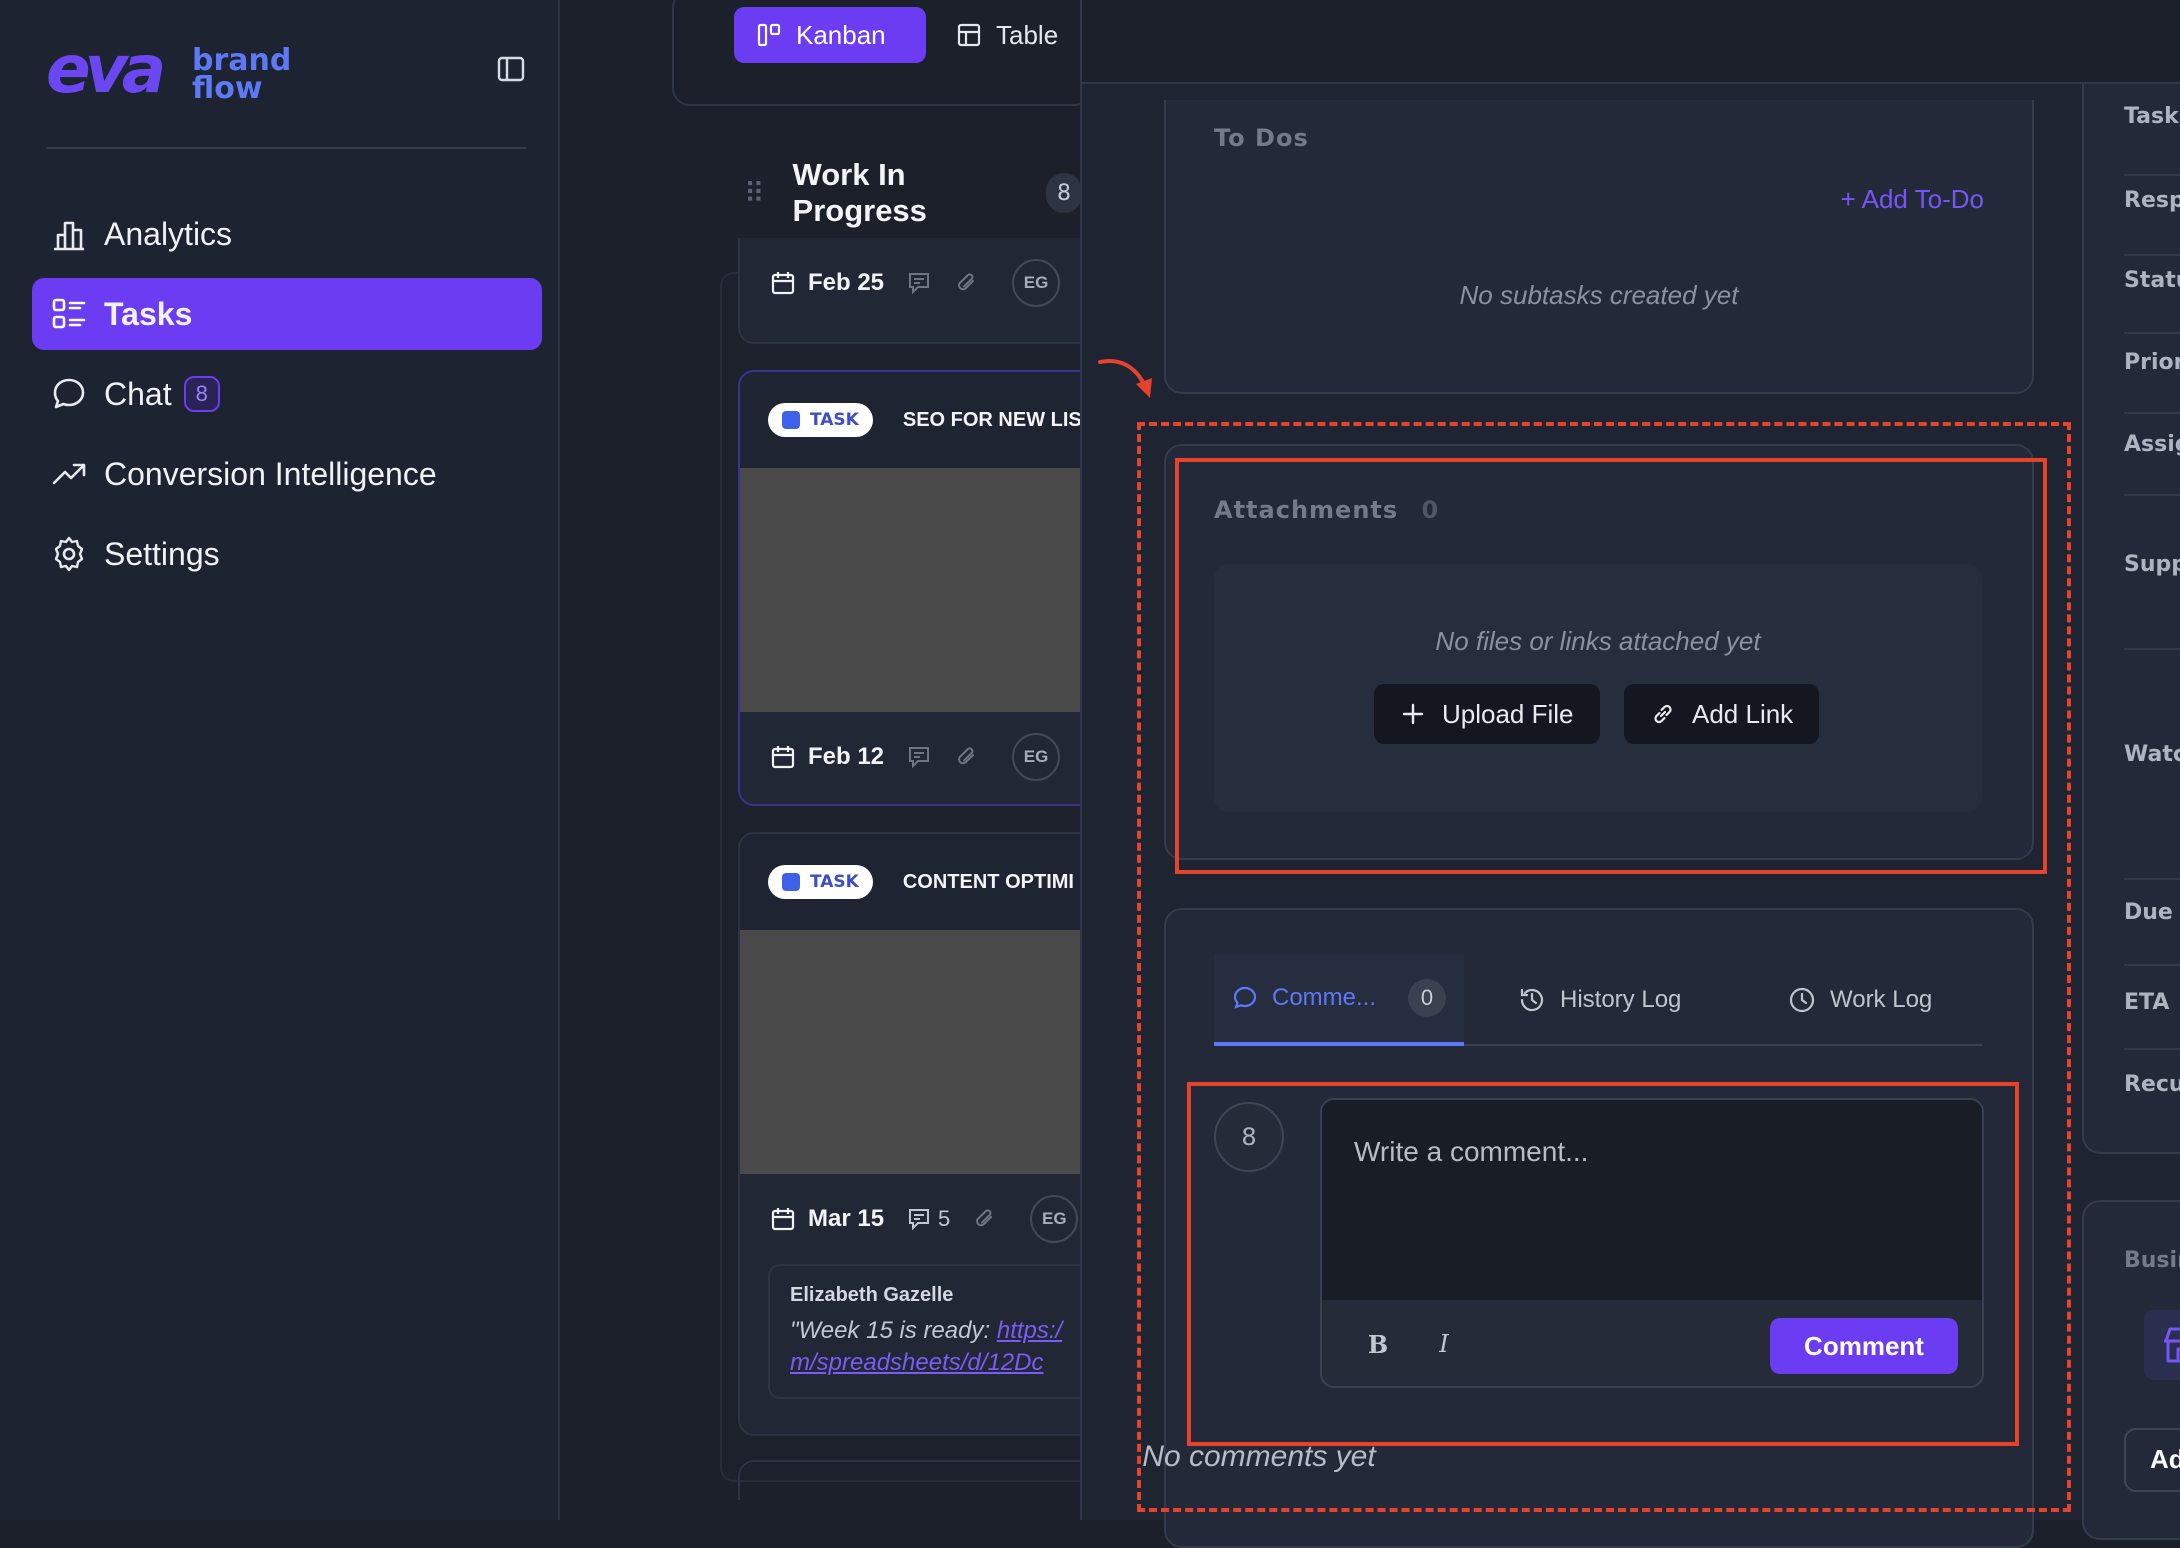 The height and width of the screenshot is (1548, 2180). What do you see at coordinates (841, 34) in the screenshot?
I see `kanban-view-label: Kanban` at bounding box center [841, 34].